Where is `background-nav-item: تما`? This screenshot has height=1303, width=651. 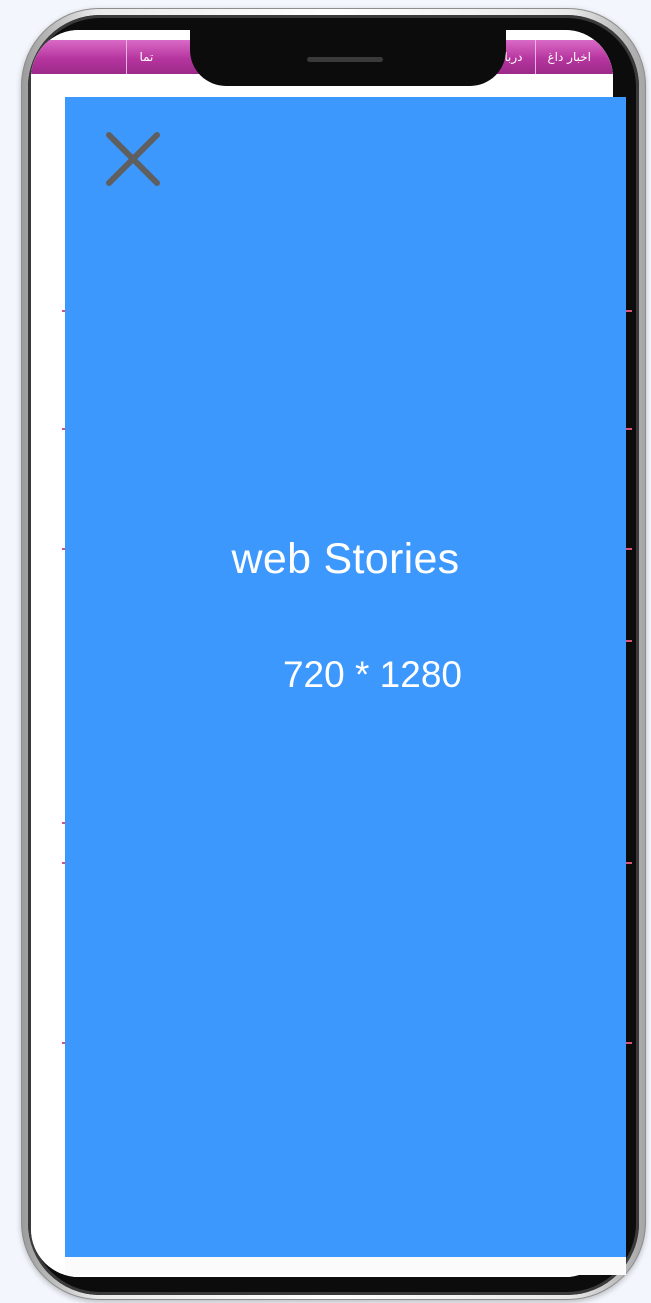 background-nav-item: تما is located at coordinates (145, 57).